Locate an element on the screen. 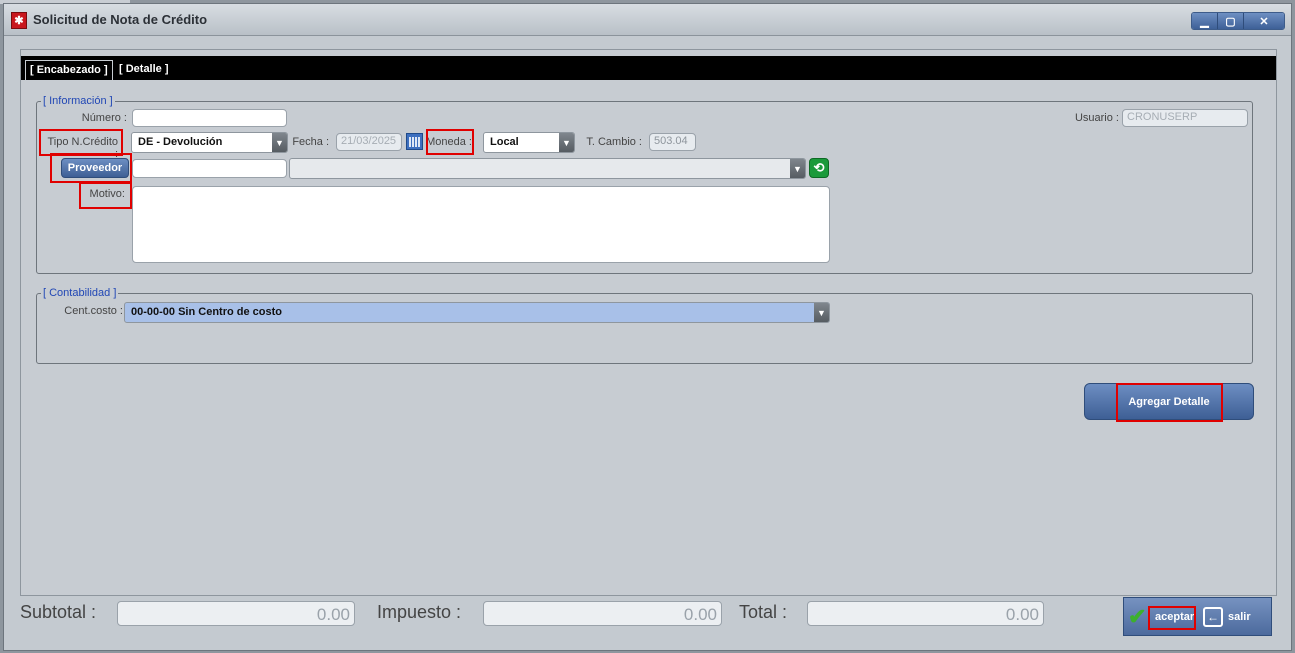  moneda-value: Local is located at coordinates (504, 142).